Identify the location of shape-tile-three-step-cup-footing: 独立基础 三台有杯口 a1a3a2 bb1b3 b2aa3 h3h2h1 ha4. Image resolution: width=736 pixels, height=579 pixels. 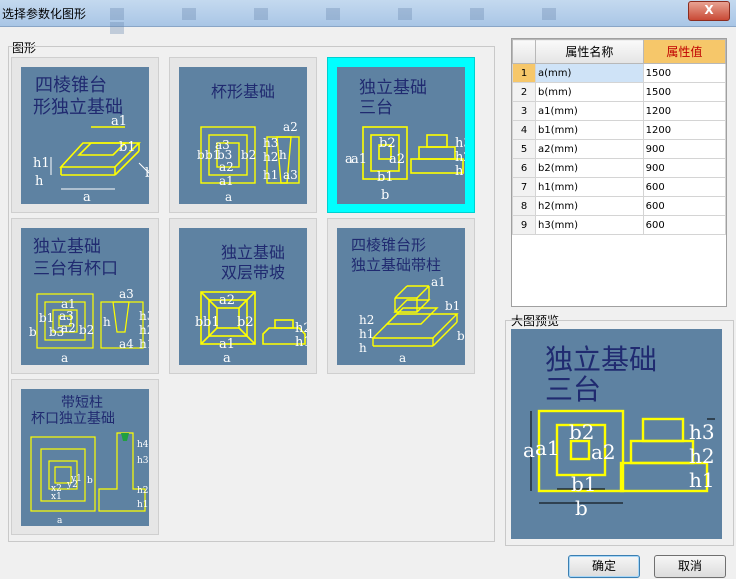
(85, 296).